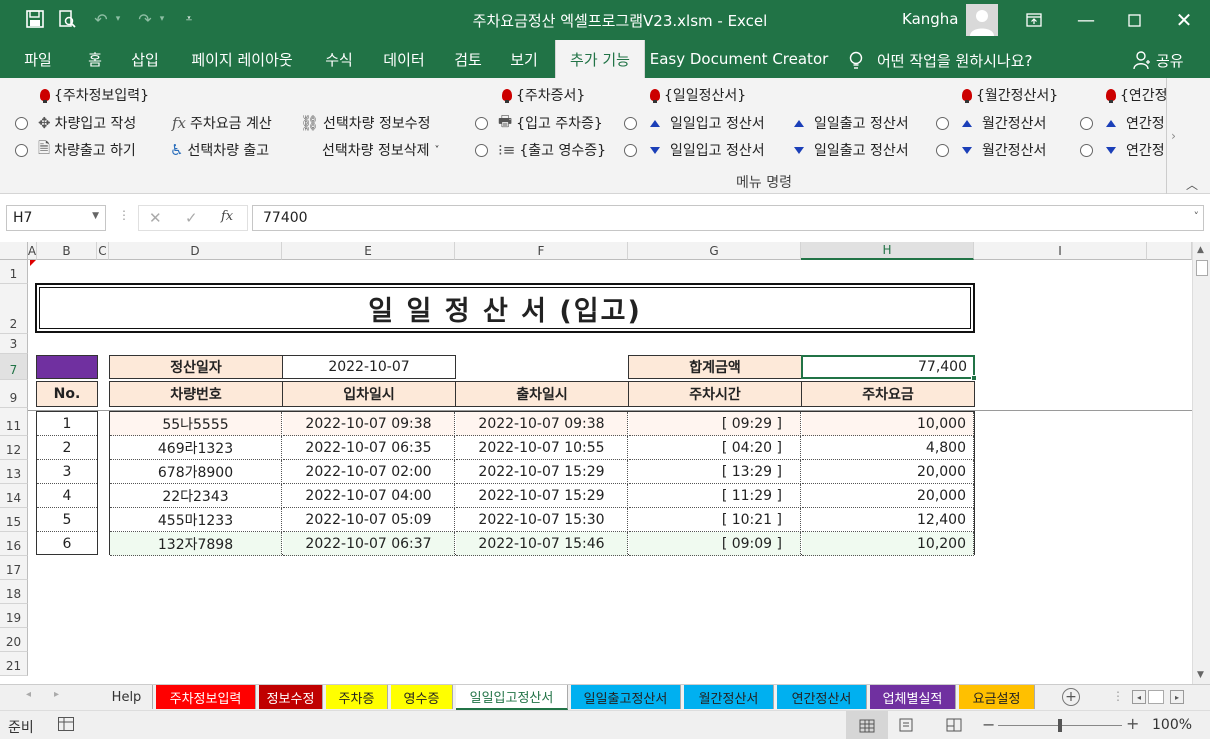 Image resolution: width=1210 pixels, height=739 pixels. I want to click on sheet-tab: 일일출고정산서, so click(626, 697).